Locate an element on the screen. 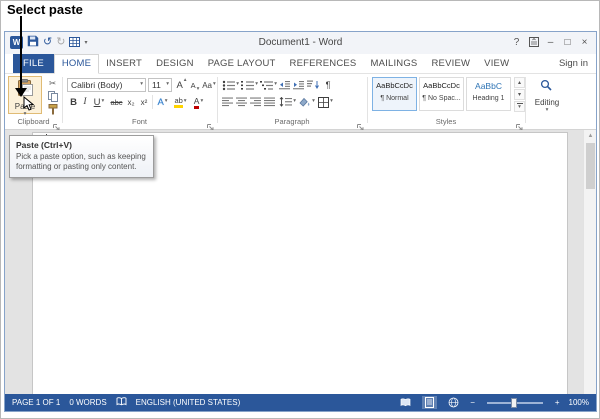 The width and height of the screenshot is (600, 419). web-layout-icon is located at coordinates (453, 402).